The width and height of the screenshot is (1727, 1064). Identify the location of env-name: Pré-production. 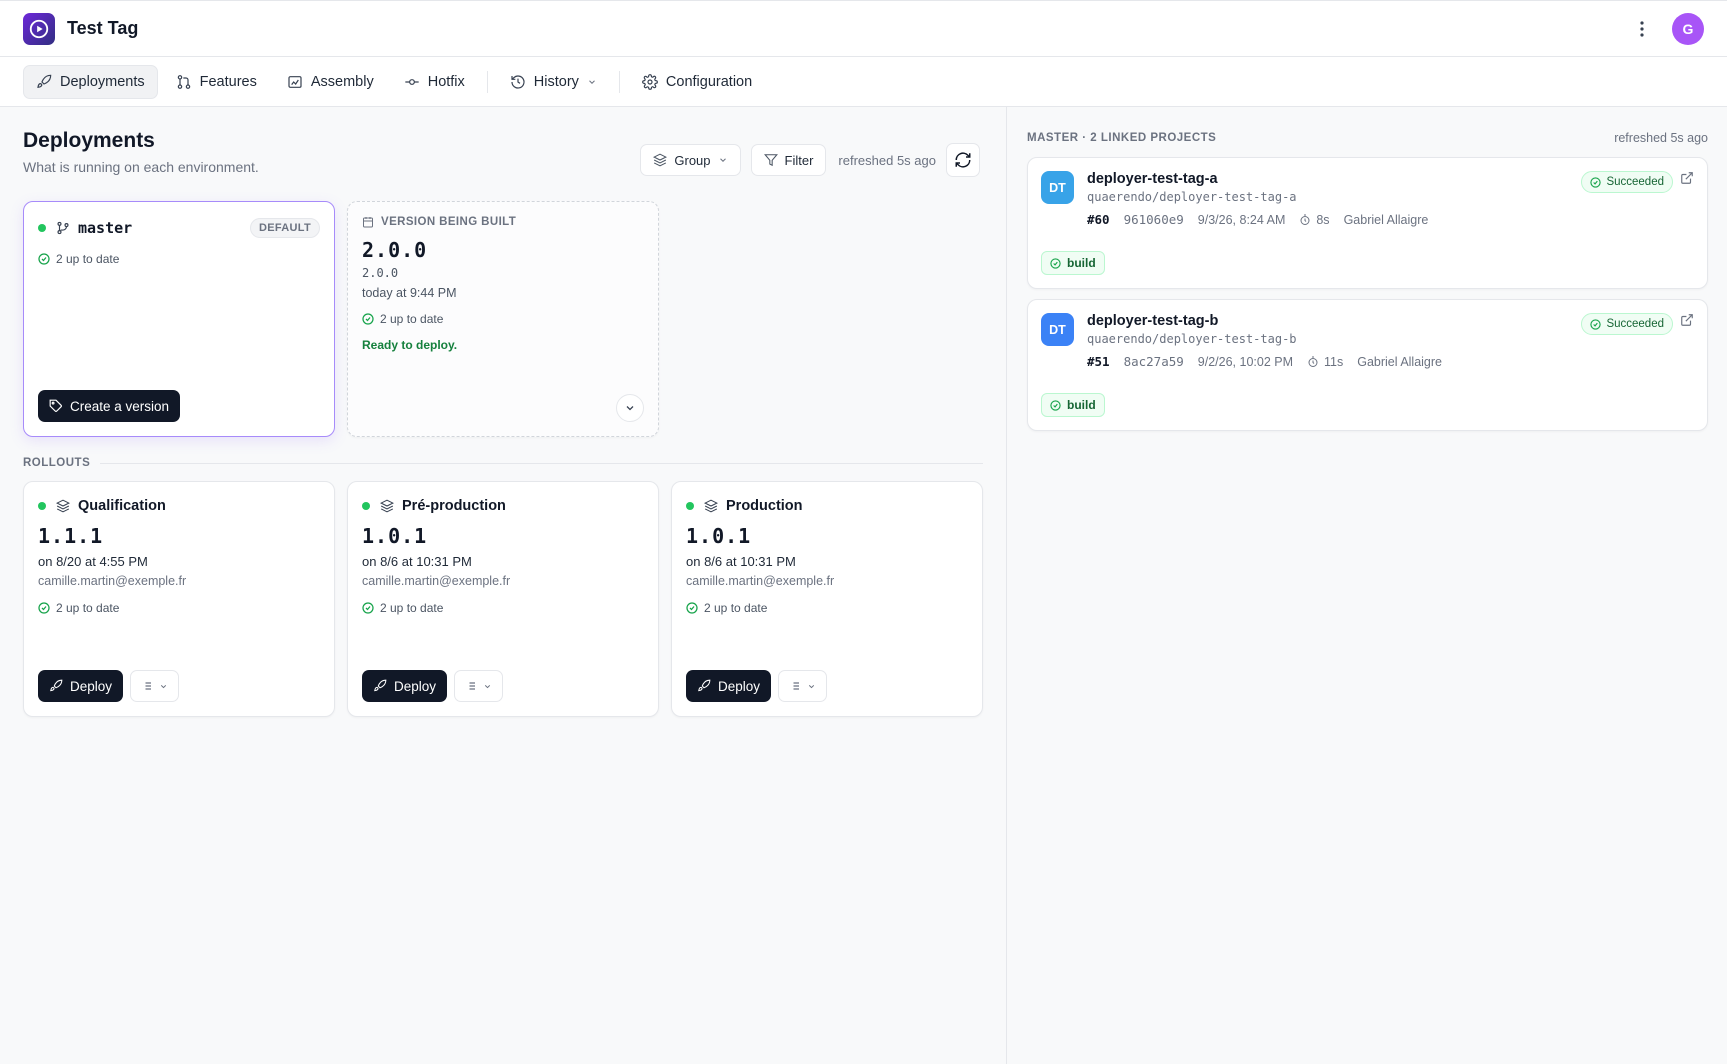
(454, 506).